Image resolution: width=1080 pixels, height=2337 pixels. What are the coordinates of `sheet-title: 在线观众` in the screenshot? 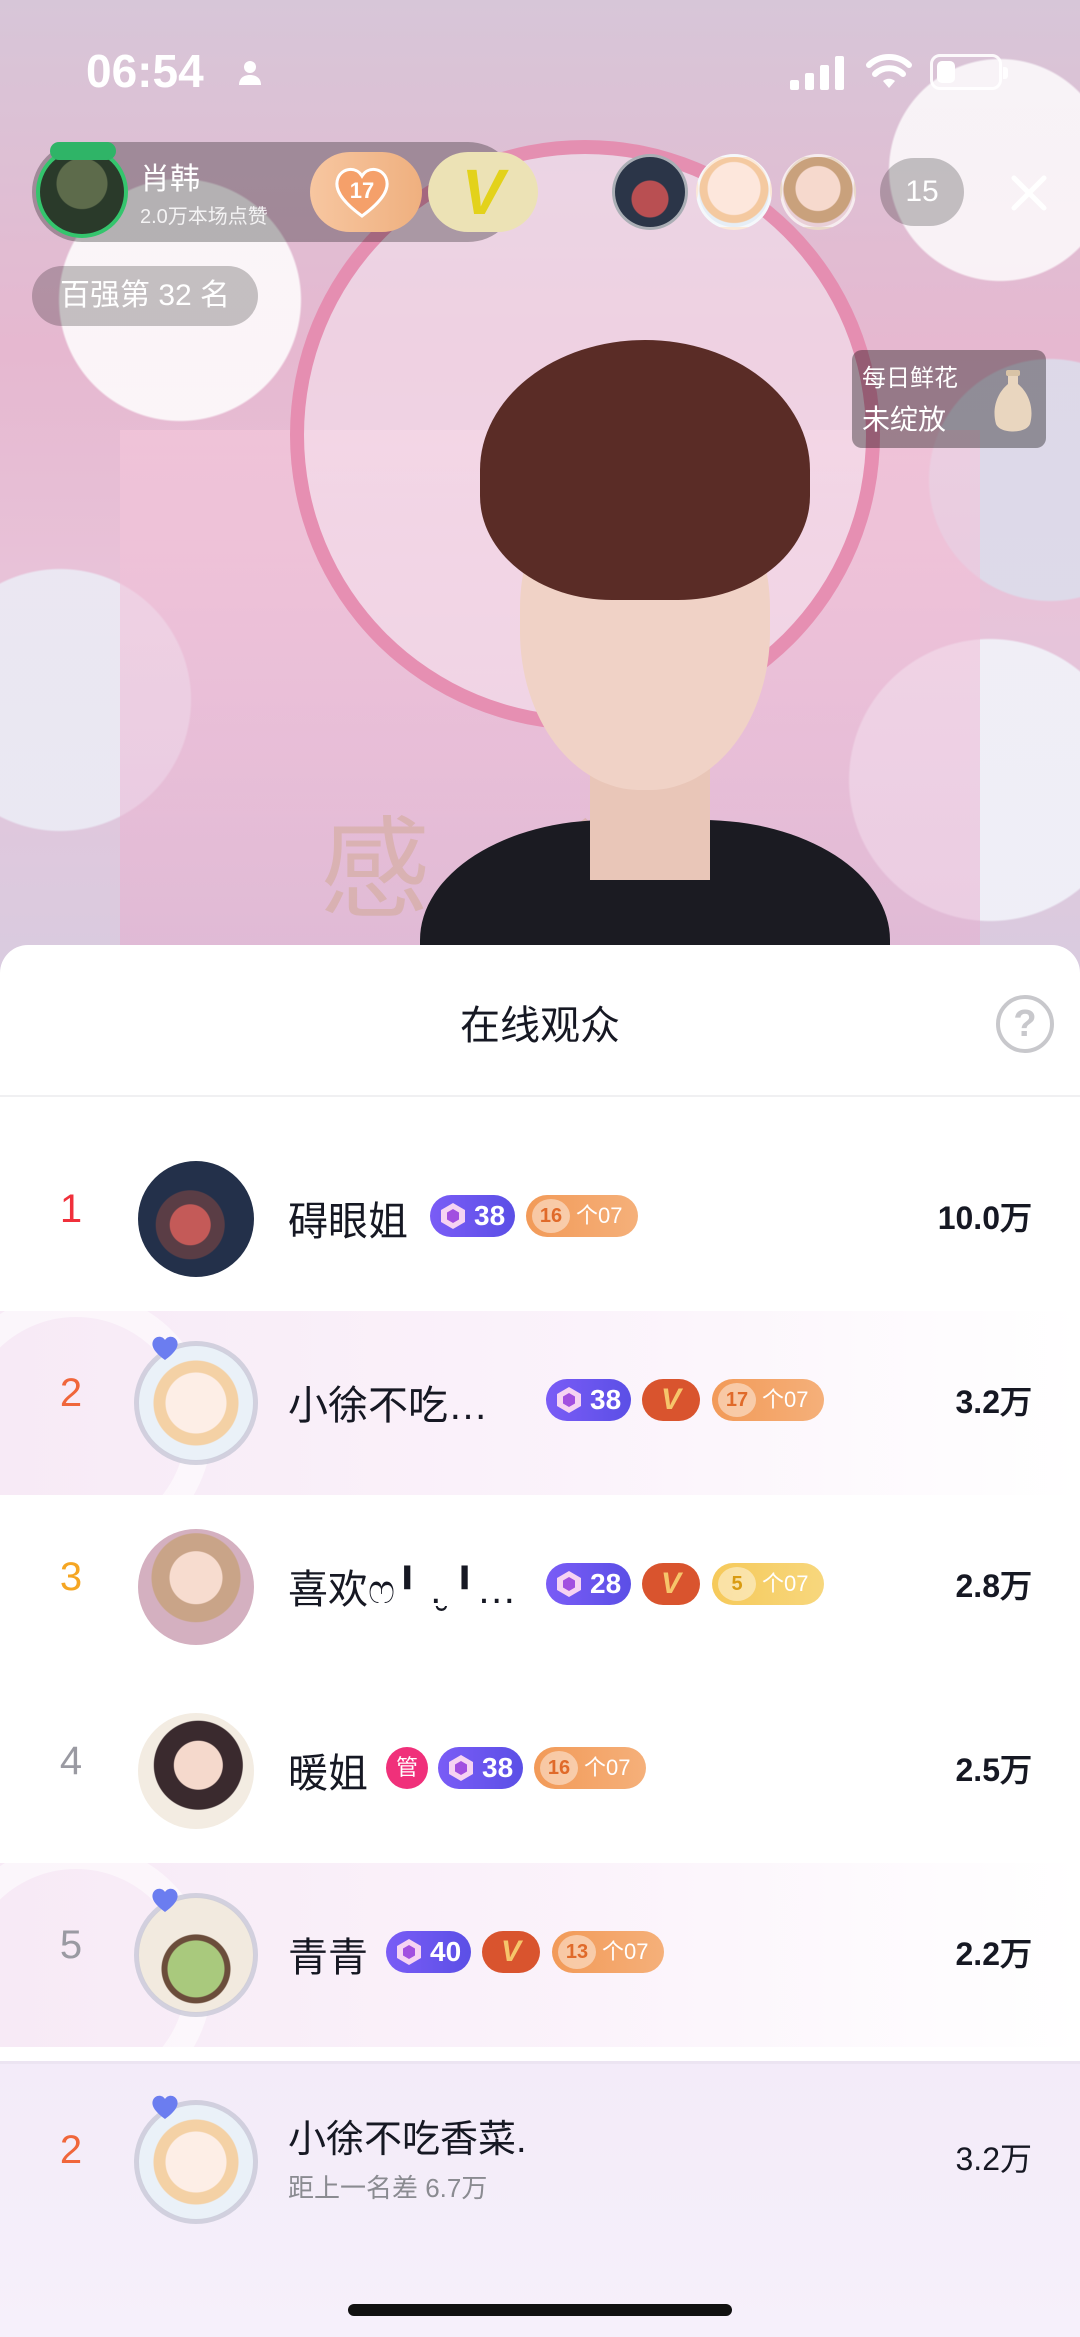 It's located at (540, 1026).